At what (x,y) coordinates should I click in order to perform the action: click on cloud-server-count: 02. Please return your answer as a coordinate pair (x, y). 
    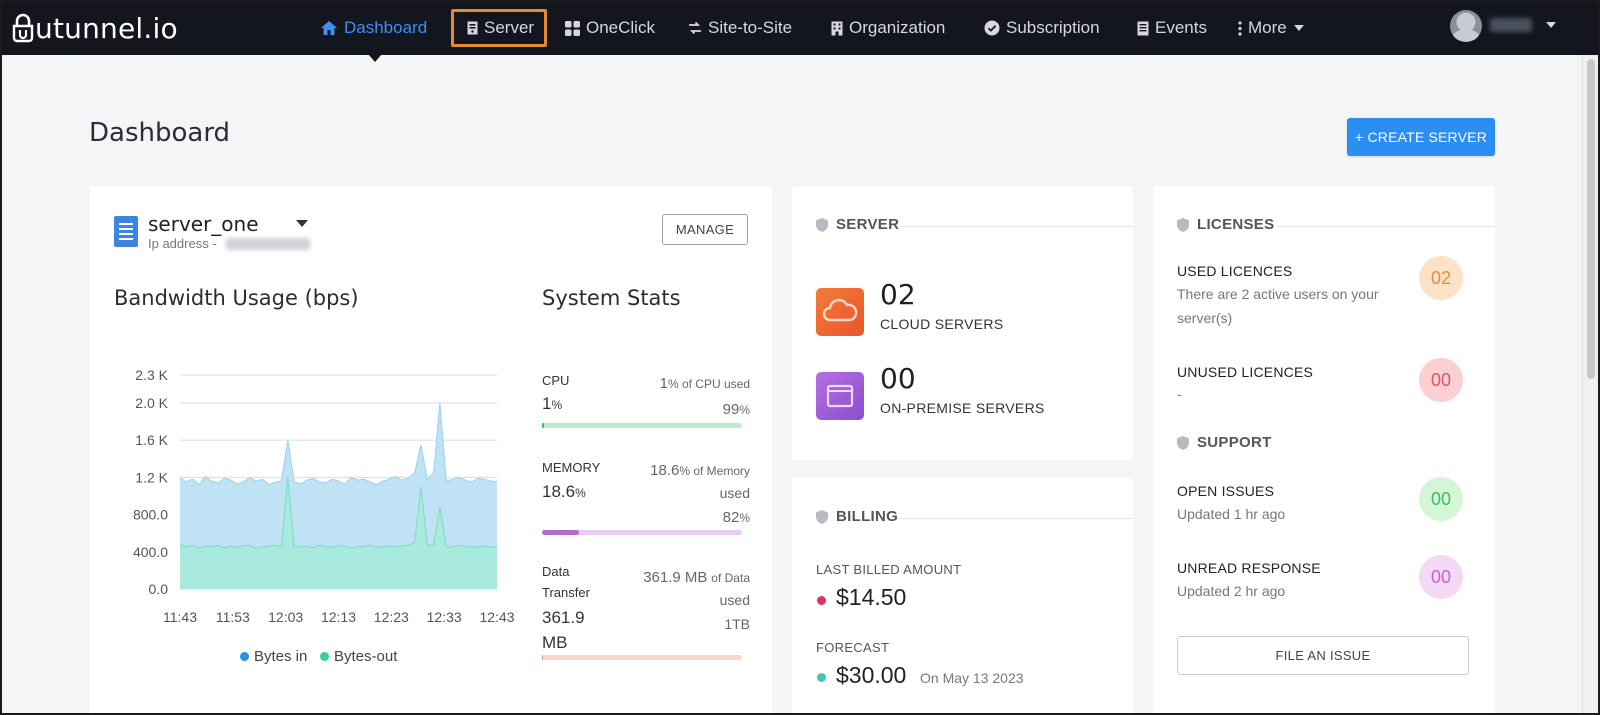
    Looking at the image, I should click on (898, 294).